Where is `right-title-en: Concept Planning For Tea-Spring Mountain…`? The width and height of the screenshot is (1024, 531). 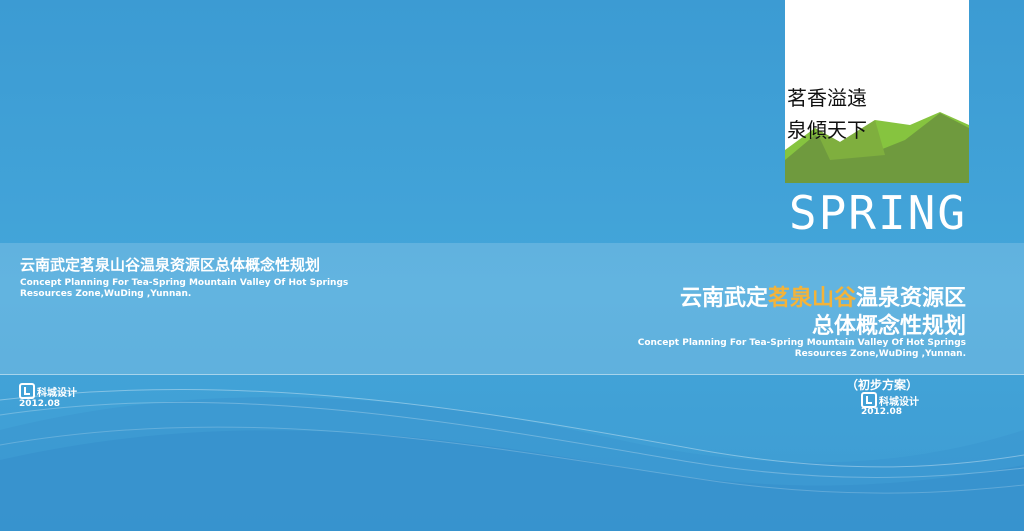
right-title-en: Concept Planning For Tea-Spring Mountain… is located at coordinates (796, 349).